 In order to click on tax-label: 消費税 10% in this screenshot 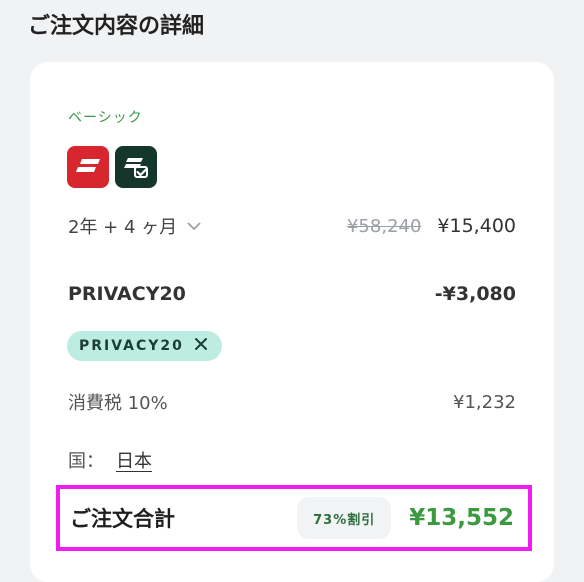, I will do `click(118, 403)`.